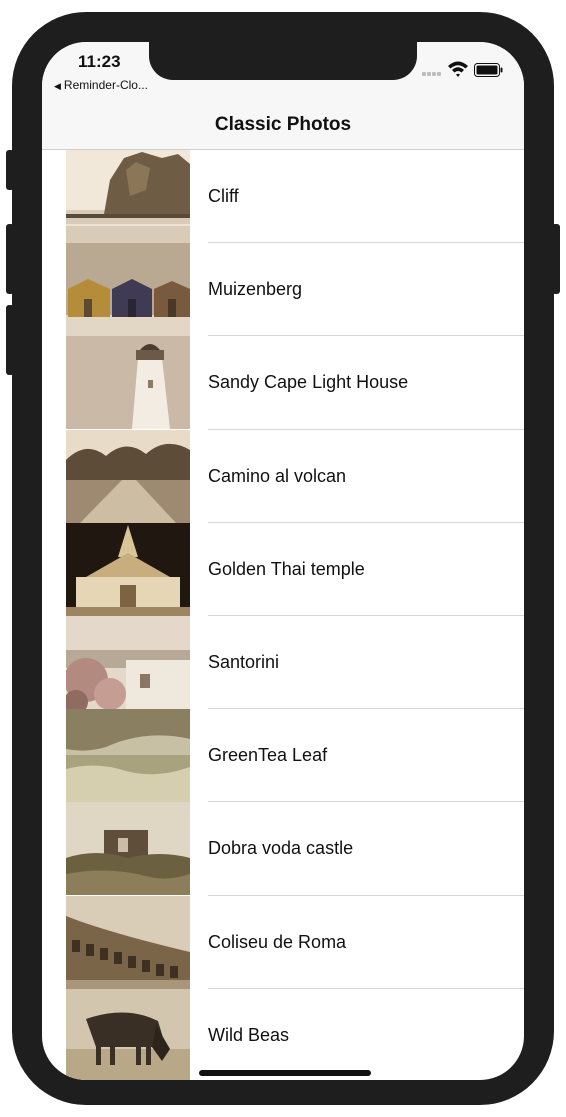 The image size is (566, 1117). Describe the element at coordinates (128, 1034) in the screenshot. I see `photo-thumbnail-wildebeest` at that location.